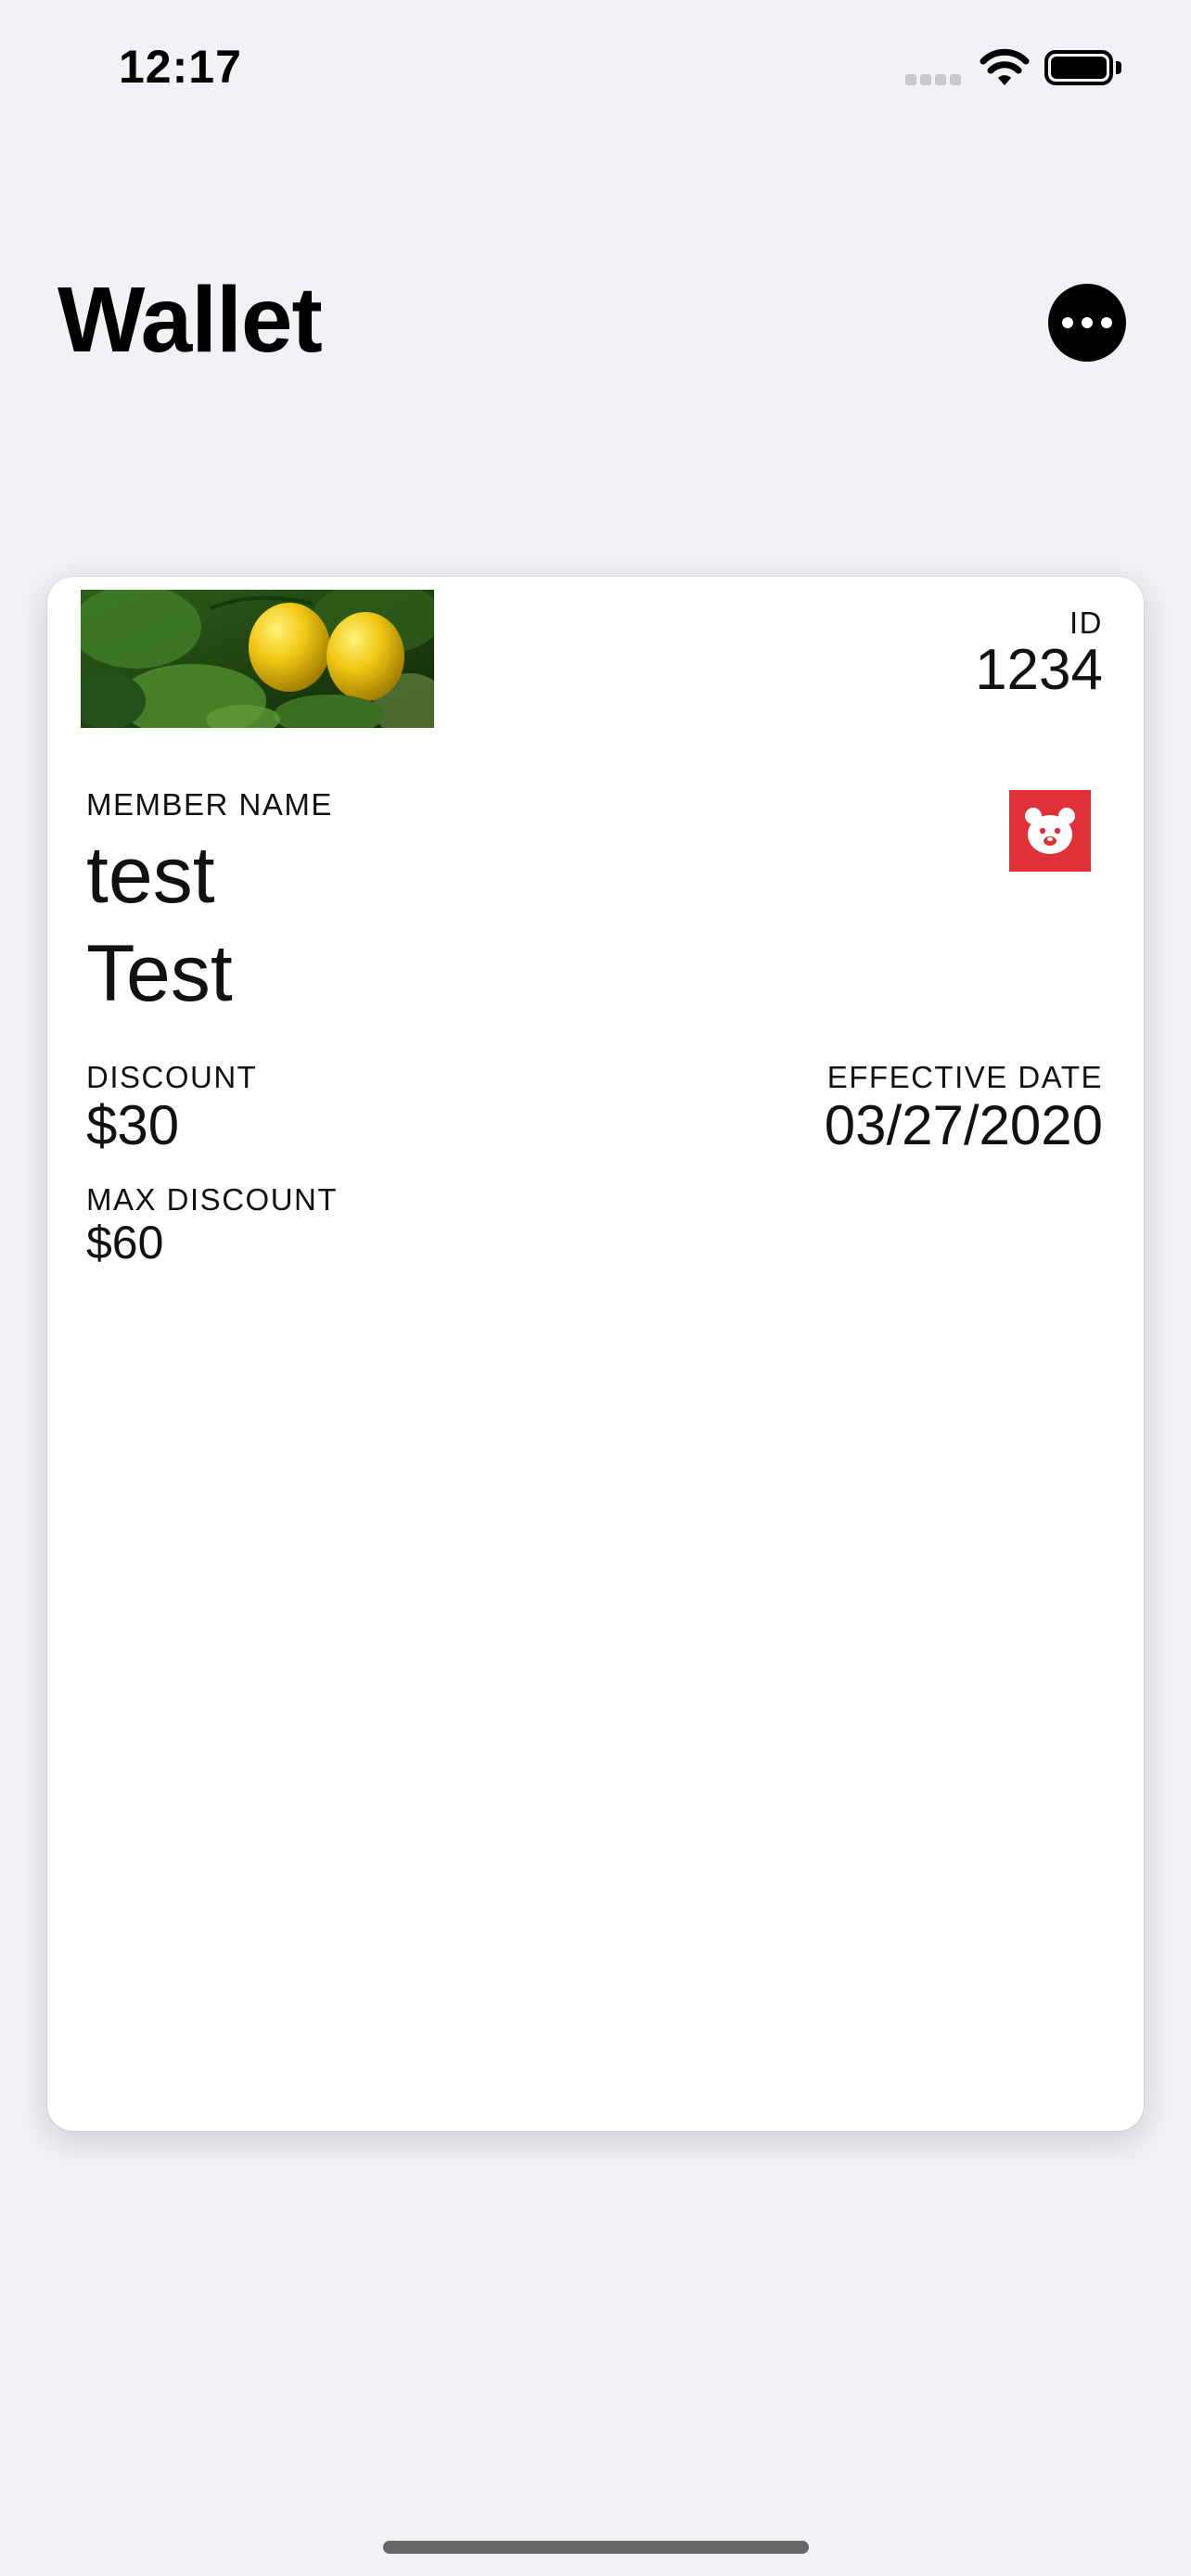 Image resolution: width=1191 pixels, height=2576 pixels. What do you see at coordinates (1118, 67) in the screenshot?
I see `battery-cap` at bounding box center [1118, 67].